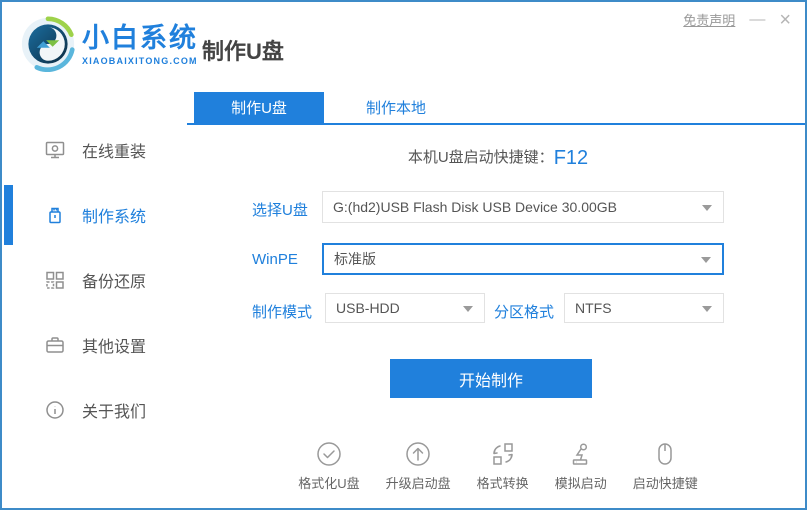 This screenshot has height=510, width=807. What do you see at coordinates (114, 412) in the screenshot?
I see `sidebar-item-label: 关于我们` at bounding box center [114, 412].